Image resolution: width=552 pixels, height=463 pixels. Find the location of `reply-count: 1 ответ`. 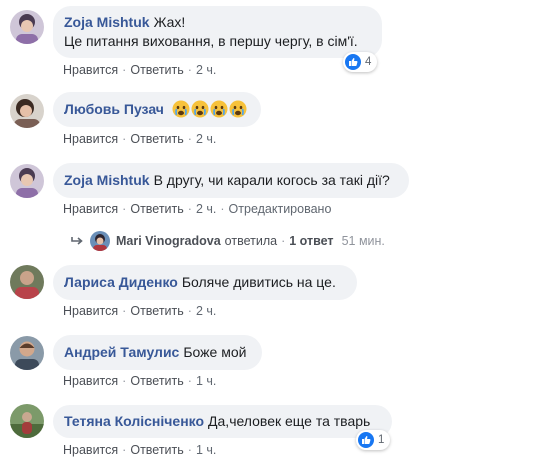

reply-count: 1 ответ is located at coordinates (311, 241).